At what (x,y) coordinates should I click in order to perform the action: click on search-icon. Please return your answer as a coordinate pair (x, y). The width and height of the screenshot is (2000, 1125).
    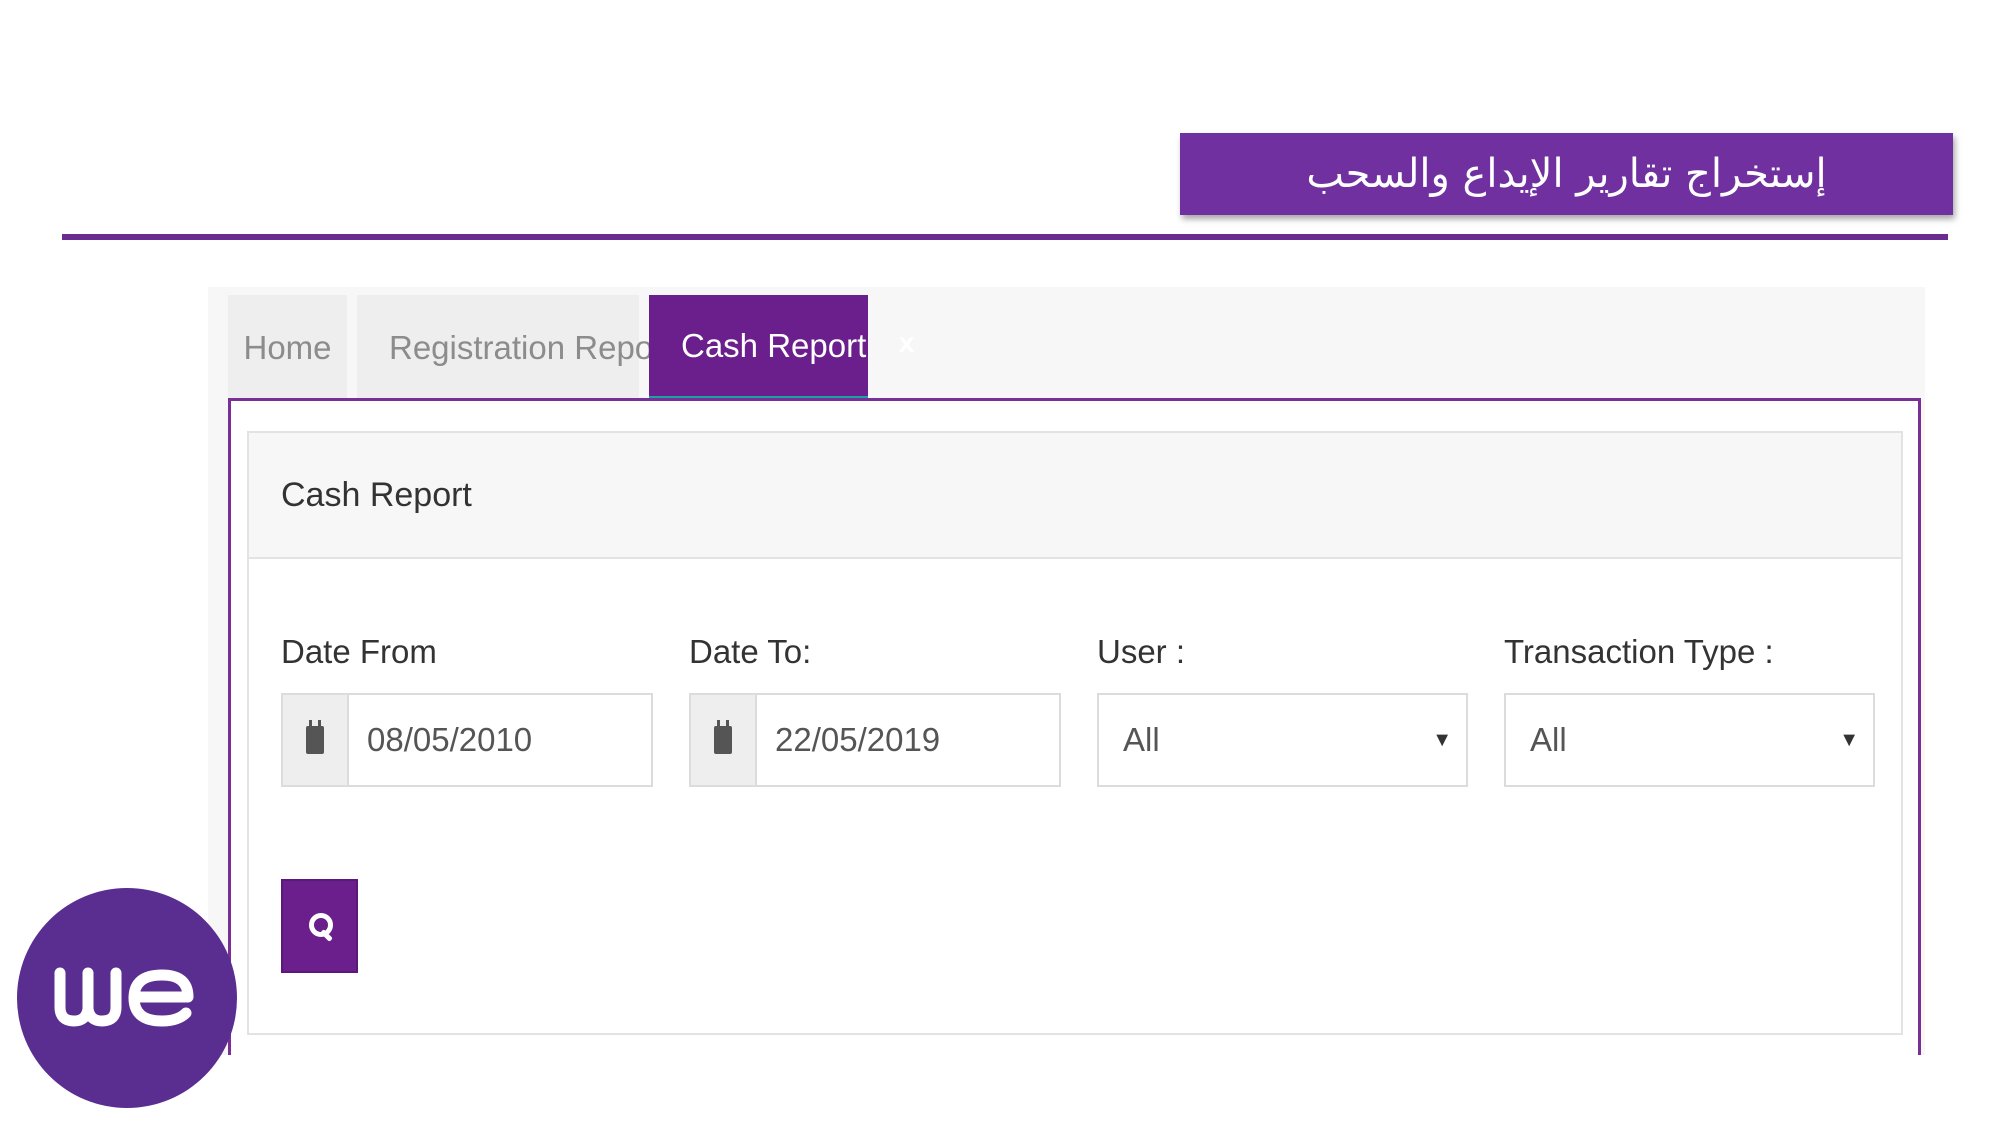
    Looking at the image, I should click on (320, 926).